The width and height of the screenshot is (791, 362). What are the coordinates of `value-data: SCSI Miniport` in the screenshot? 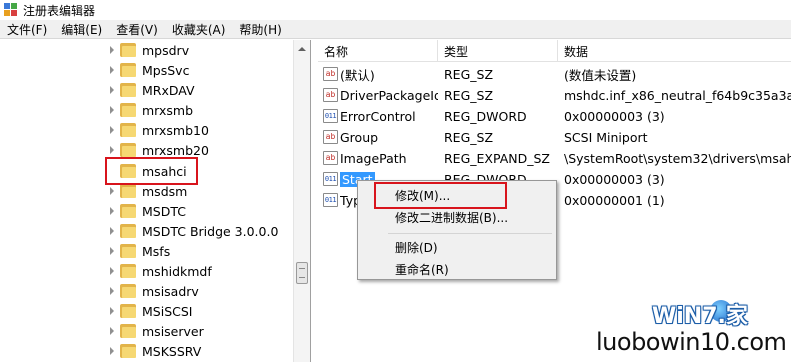 It's located at (606, 137).